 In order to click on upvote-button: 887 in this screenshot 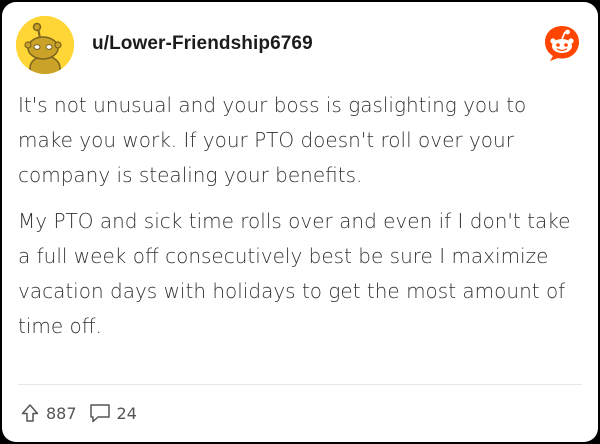, I will do `click(48, 413)`.